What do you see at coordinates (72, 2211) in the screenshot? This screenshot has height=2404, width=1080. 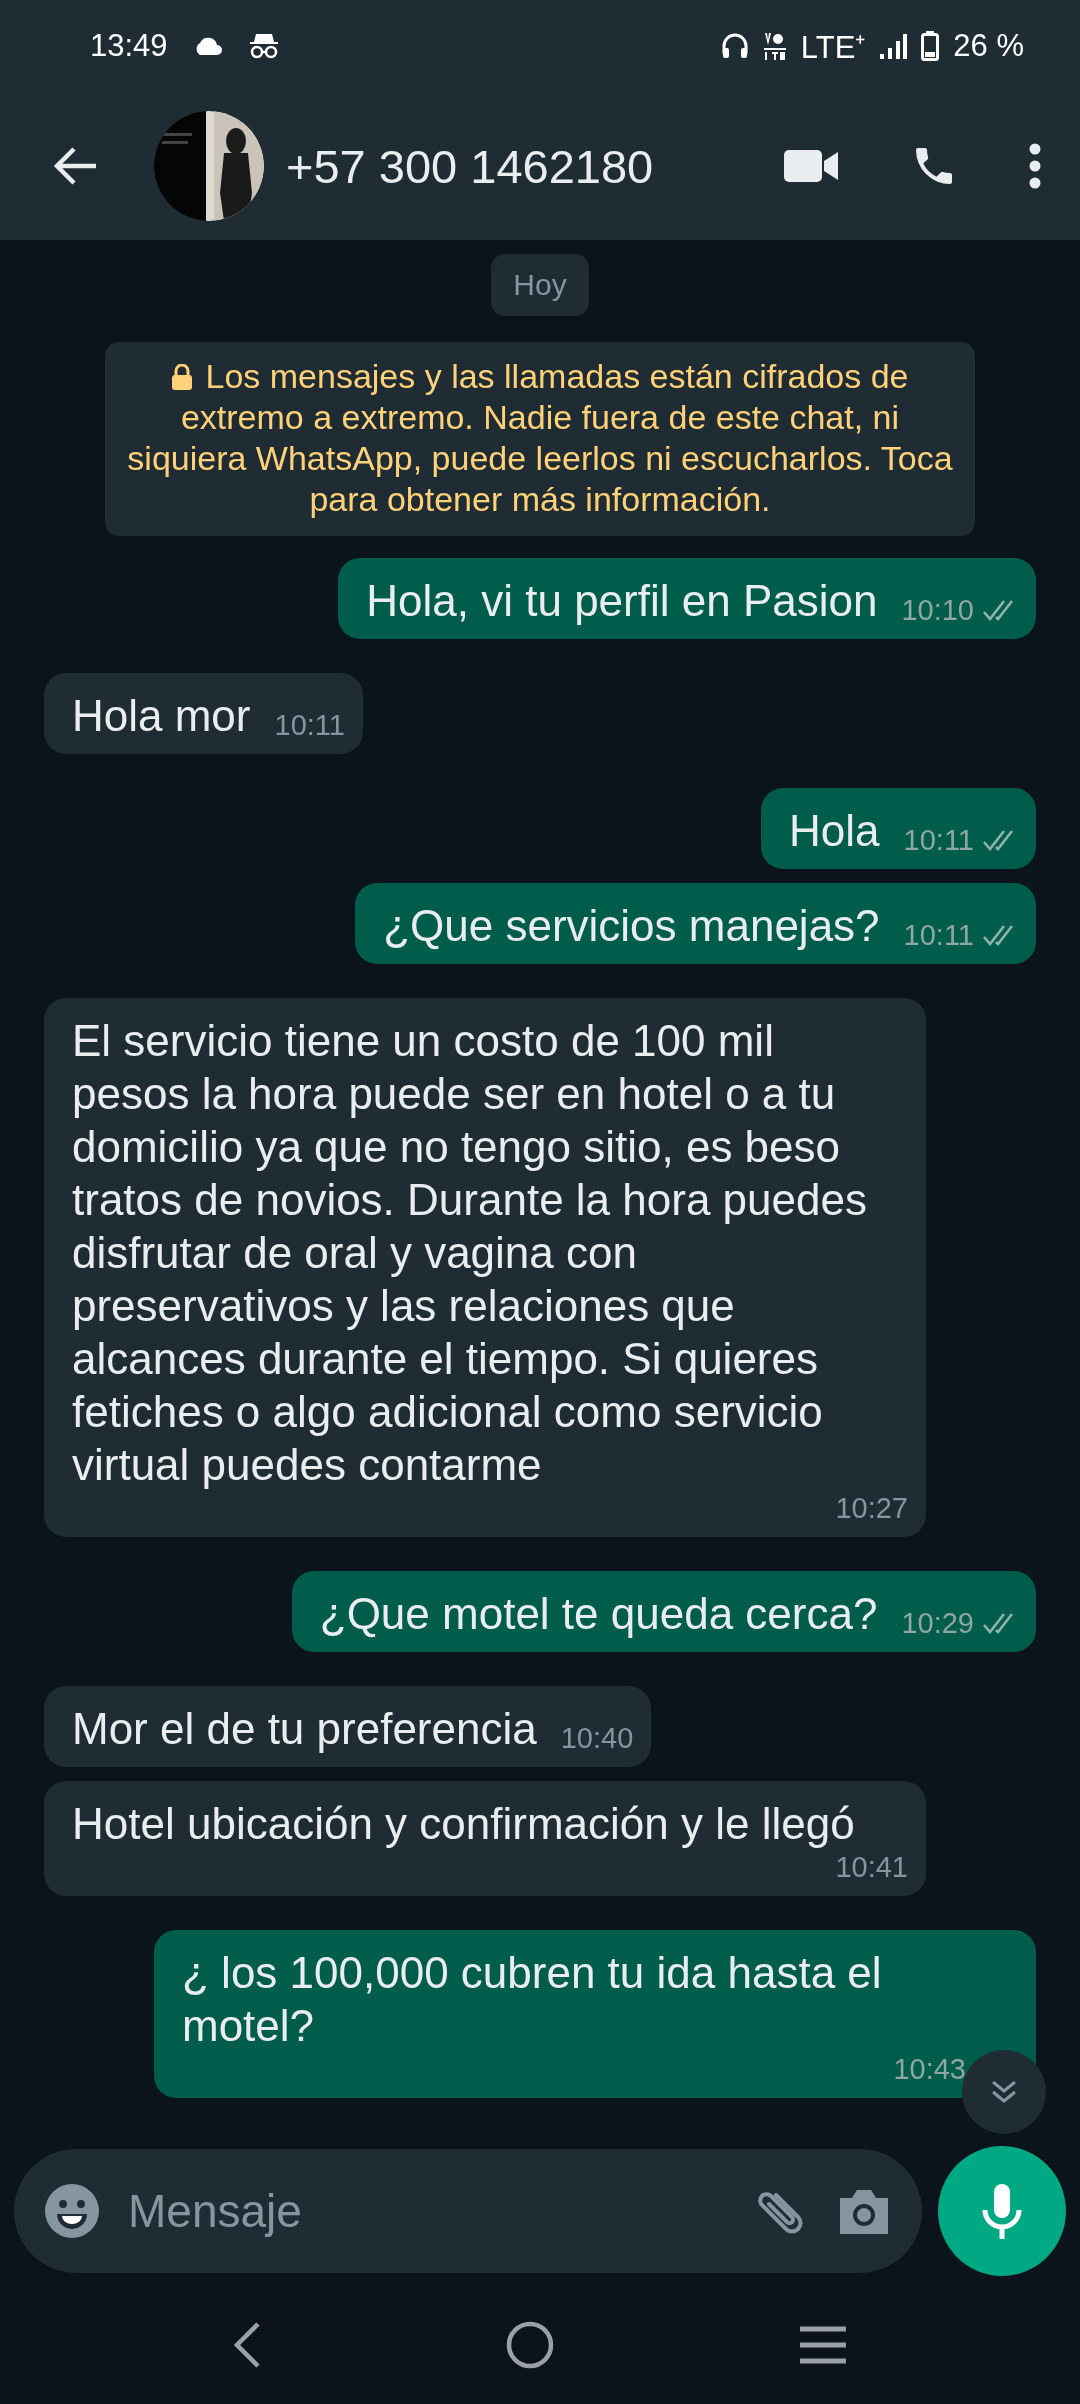 I see `emoji-icon` at bounding box center [72, 2211].